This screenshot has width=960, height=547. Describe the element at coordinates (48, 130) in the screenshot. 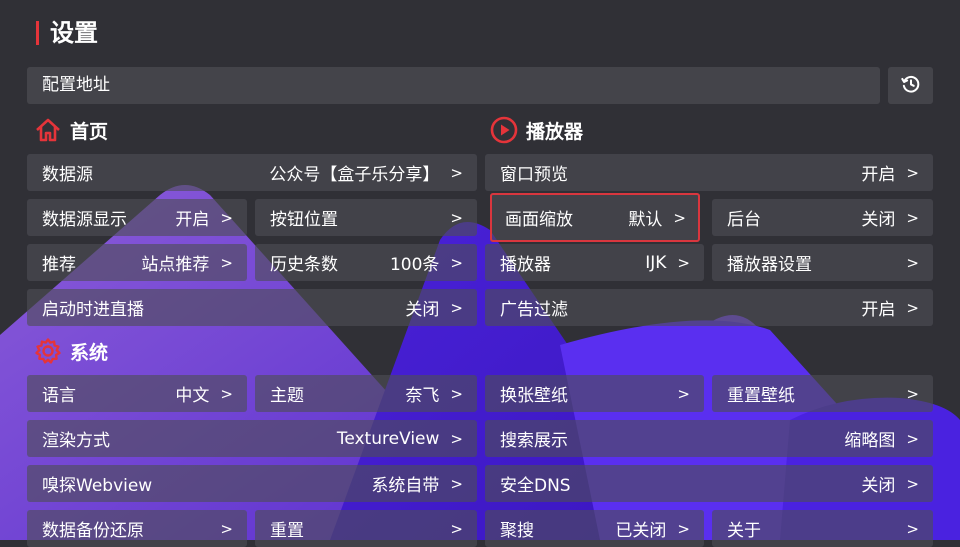

I see `home-icon` at that location.